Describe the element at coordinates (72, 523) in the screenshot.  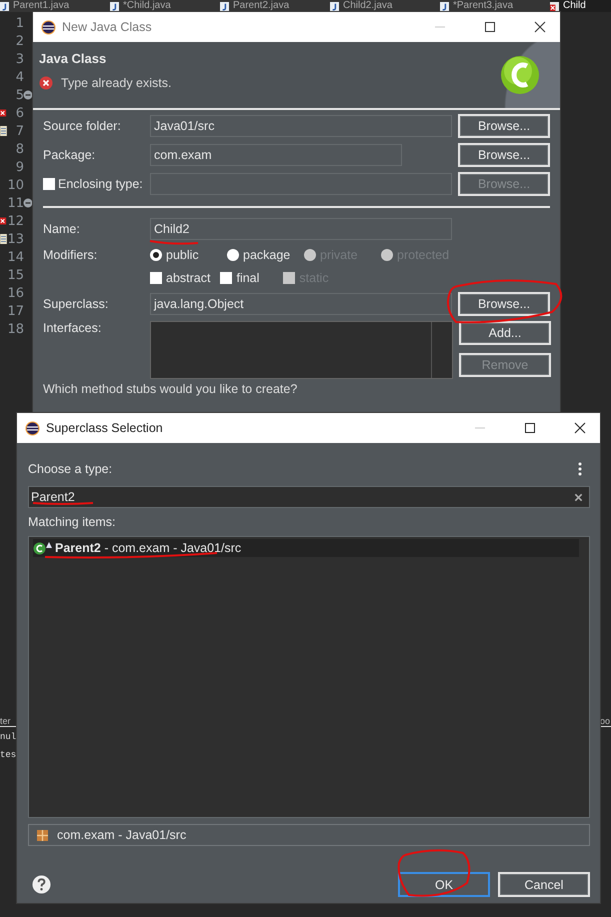
I see `list-label: Matching items:` at that location.